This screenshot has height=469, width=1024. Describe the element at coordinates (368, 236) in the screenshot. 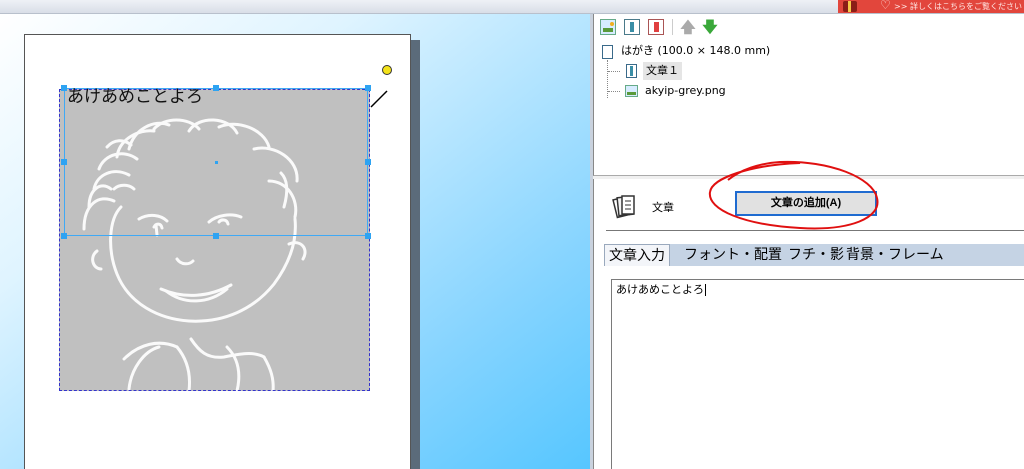

I see `resize-handle-bottom-right` at that location.